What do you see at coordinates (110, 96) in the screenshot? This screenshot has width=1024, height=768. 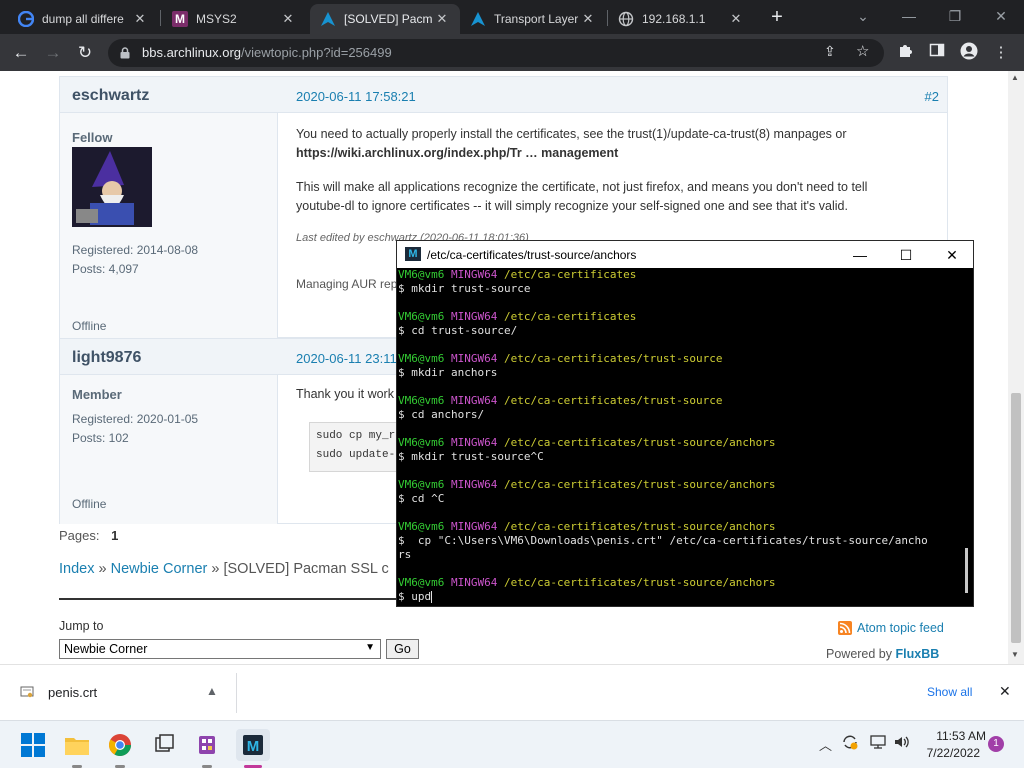 I see `post-author: eschwartz` at bounding box center [110, 96].